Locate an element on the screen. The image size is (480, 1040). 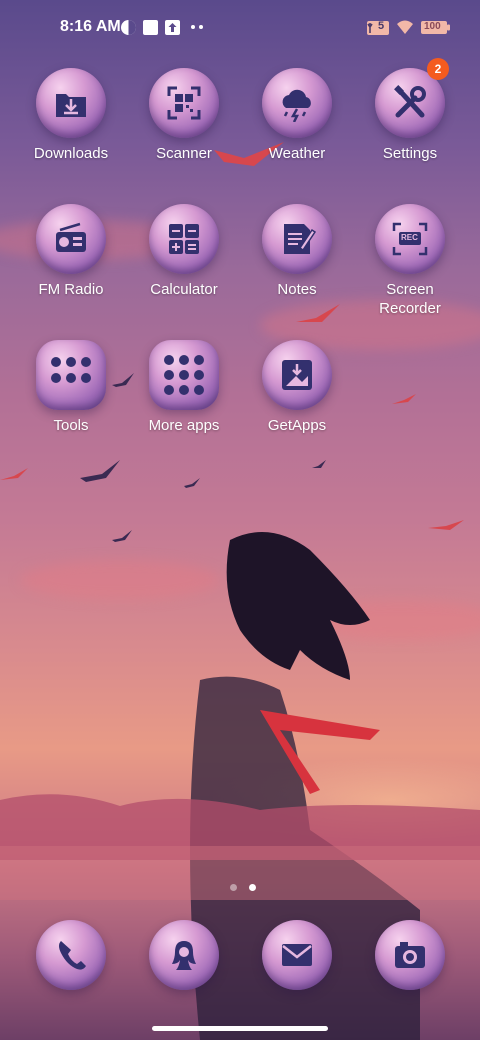
contacts-icon is located at coordinates (184, 955).